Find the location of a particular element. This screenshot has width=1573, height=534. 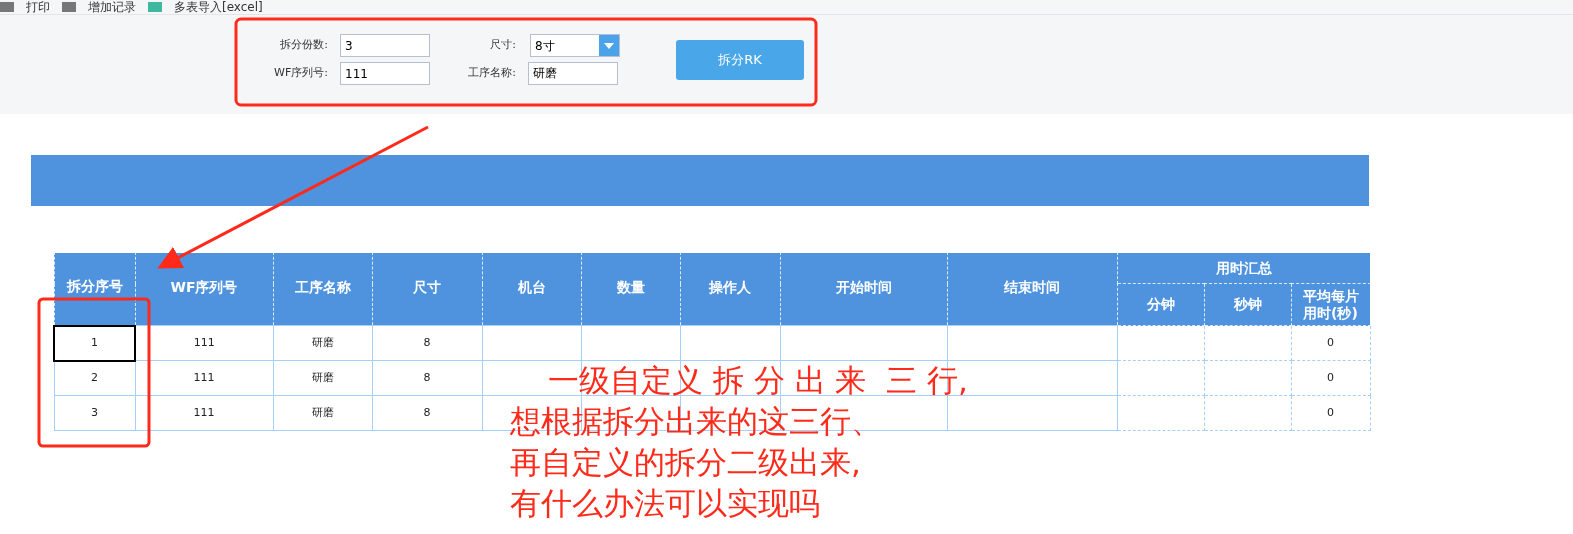

annotation-text: 想根据拆分出来的这三行、 is located at coordinates (696, 421).